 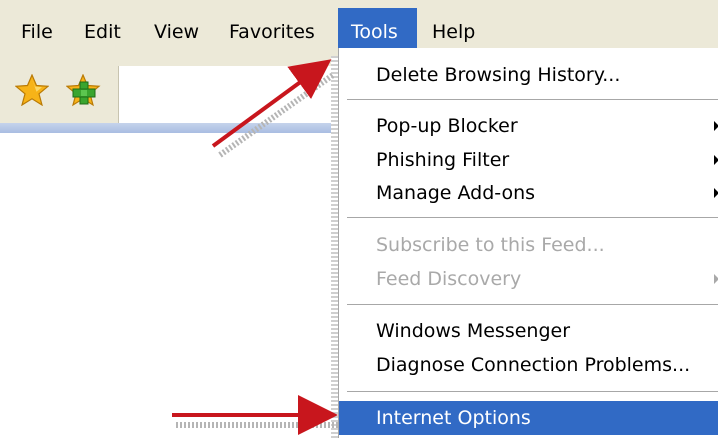 I want to click on add-favorite-icon, so click(x=83, y=93).